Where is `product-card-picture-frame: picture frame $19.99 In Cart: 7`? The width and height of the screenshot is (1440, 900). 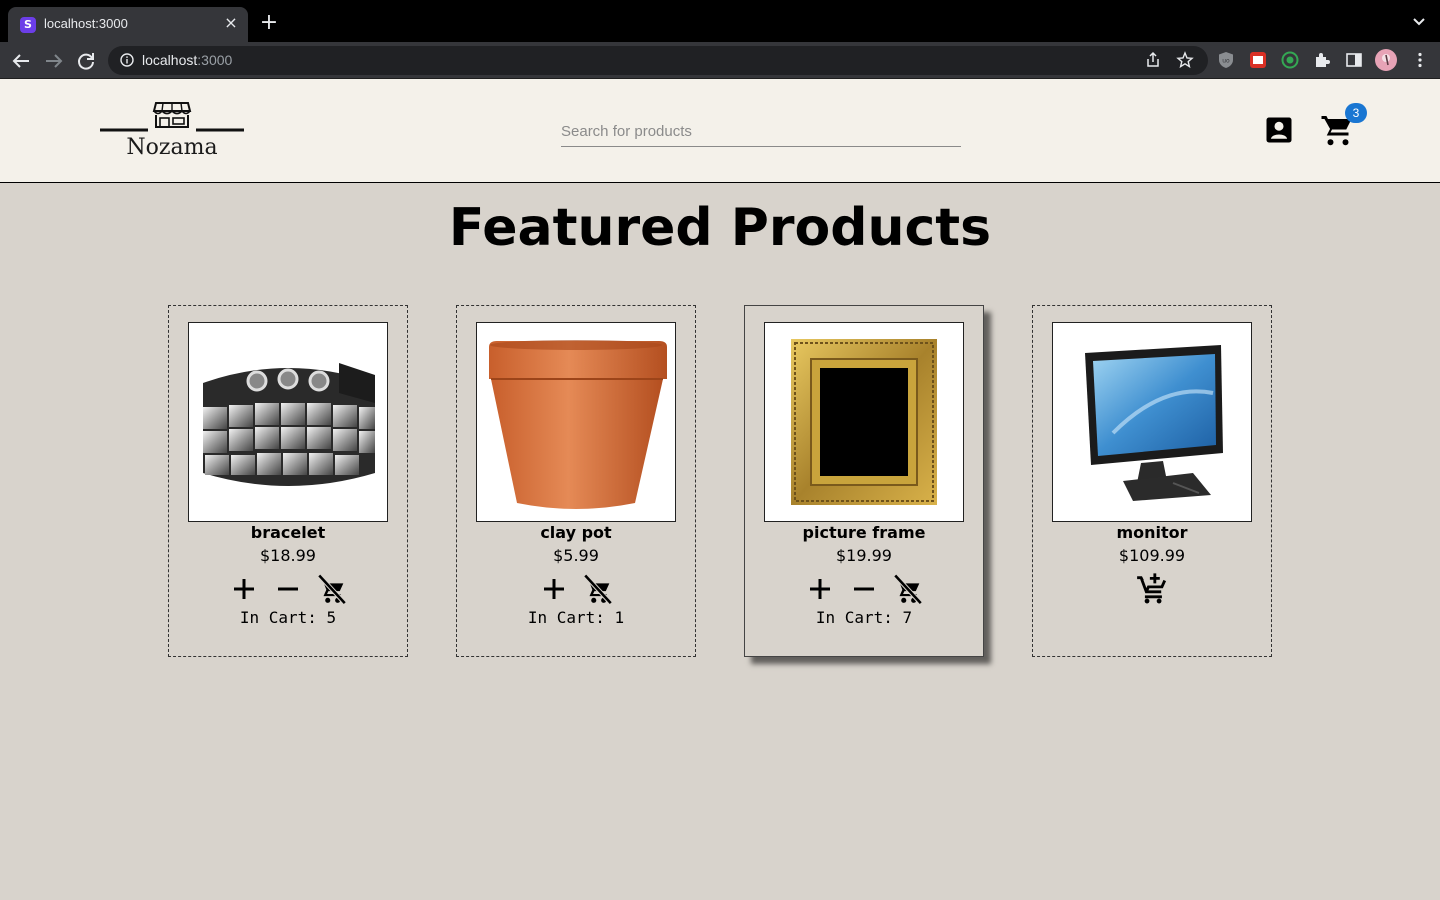
product-card-picture-frame: picture frame $19.99 In Cart: 7 is located at coordinates (864, 481).